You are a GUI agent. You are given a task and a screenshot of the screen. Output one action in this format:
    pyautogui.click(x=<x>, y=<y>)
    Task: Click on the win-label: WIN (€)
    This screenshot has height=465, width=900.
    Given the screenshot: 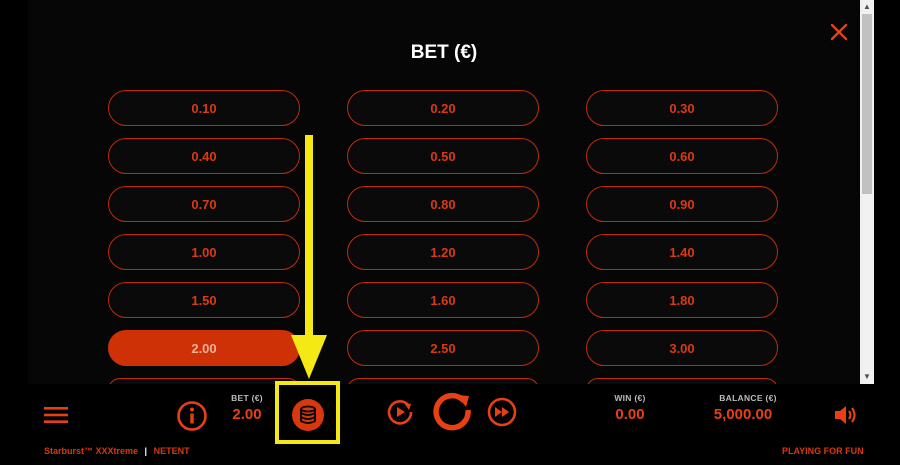 What is the action you would take?
    pyautogui.click(x=630, y=398)
    